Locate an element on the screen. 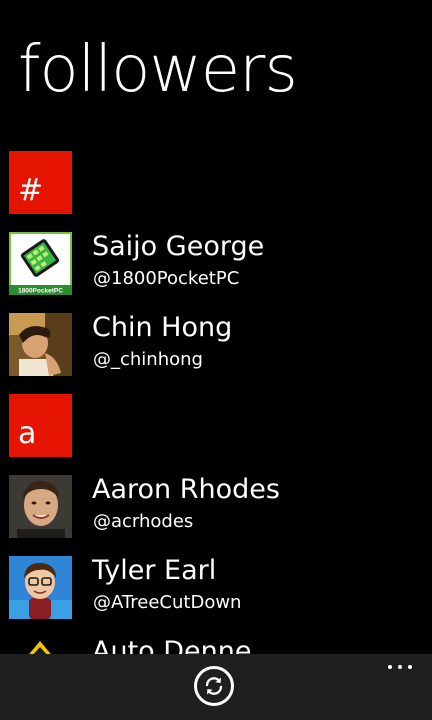 This screenshot has height=720, width=432. group-header-hash: # is located at coordinates (40, 182).